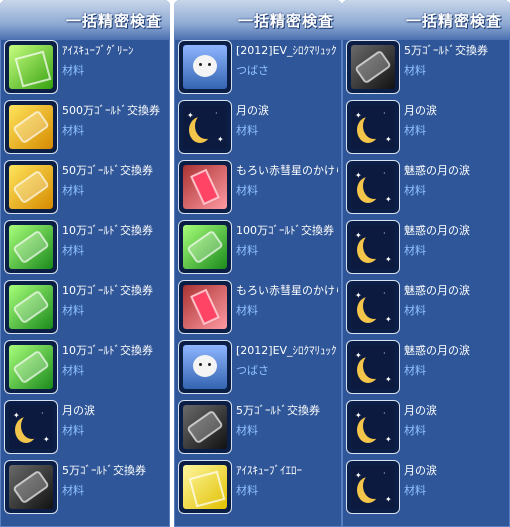  I want to click on item-name: [2012]EV_ｼﾛｸﾏﾘｭｯｸ, so click(286, 50).